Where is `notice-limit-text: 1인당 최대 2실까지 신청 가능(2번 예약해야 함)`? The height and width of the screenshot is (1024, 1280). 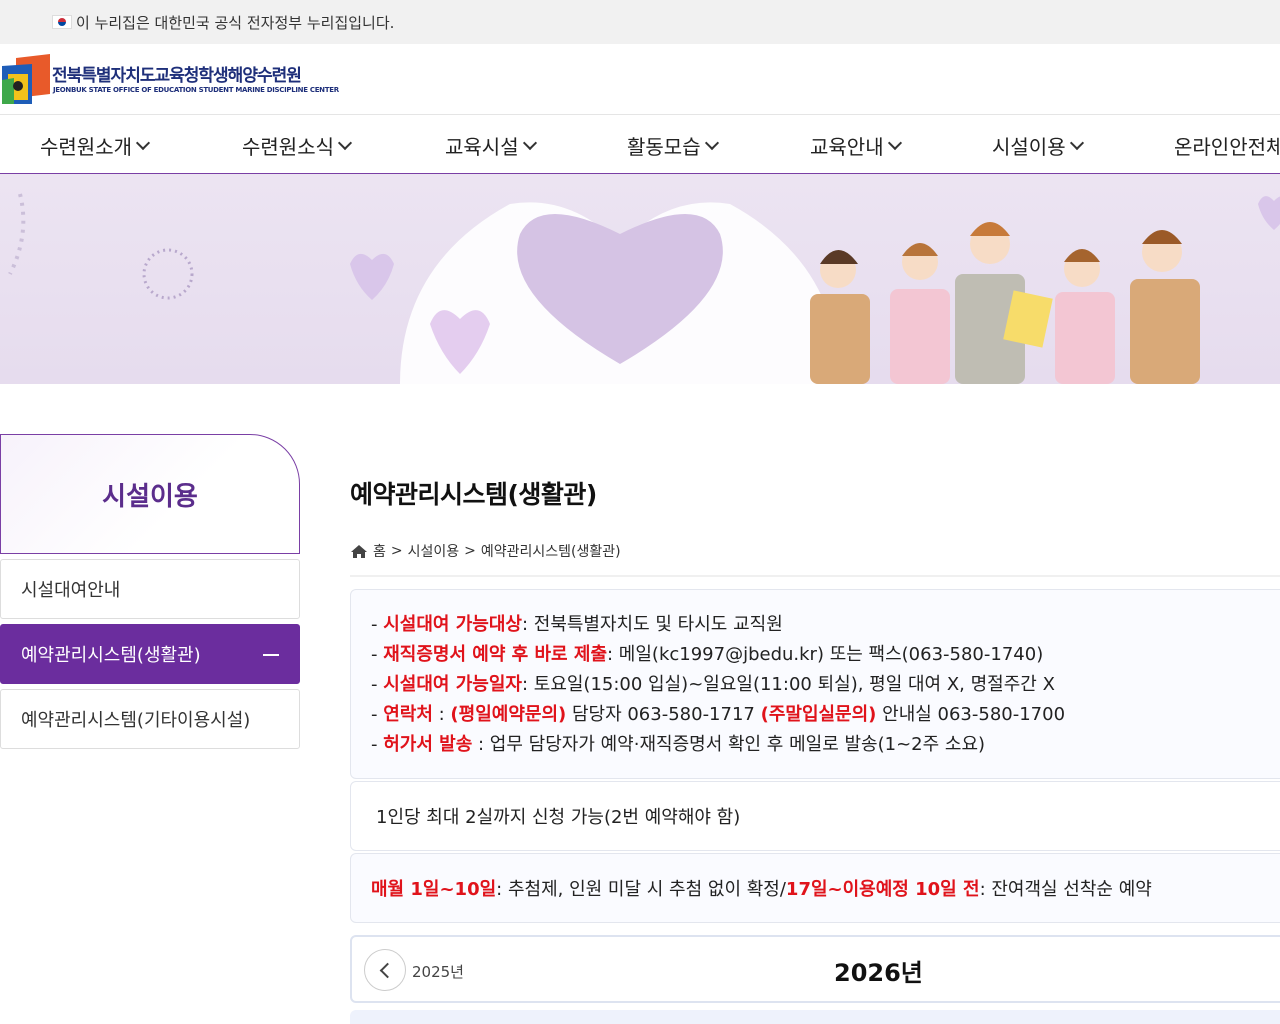 notice-limit-text: 1인당 최대 2실까지 신청 가능(2번 예약해야 함) is located at coordinates (558, 817).